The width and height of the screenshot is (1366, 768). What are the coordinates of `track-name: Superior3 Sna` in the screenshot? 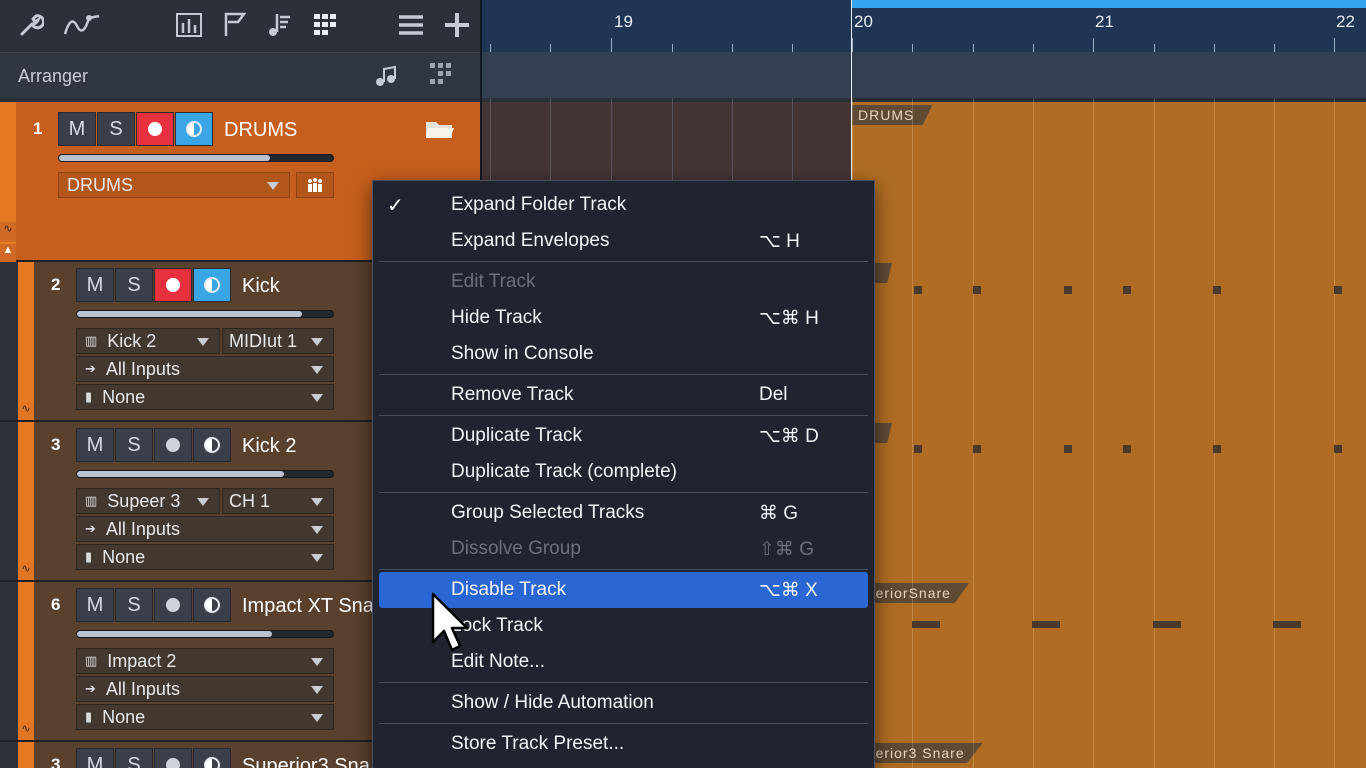 It's located at (306, 761).